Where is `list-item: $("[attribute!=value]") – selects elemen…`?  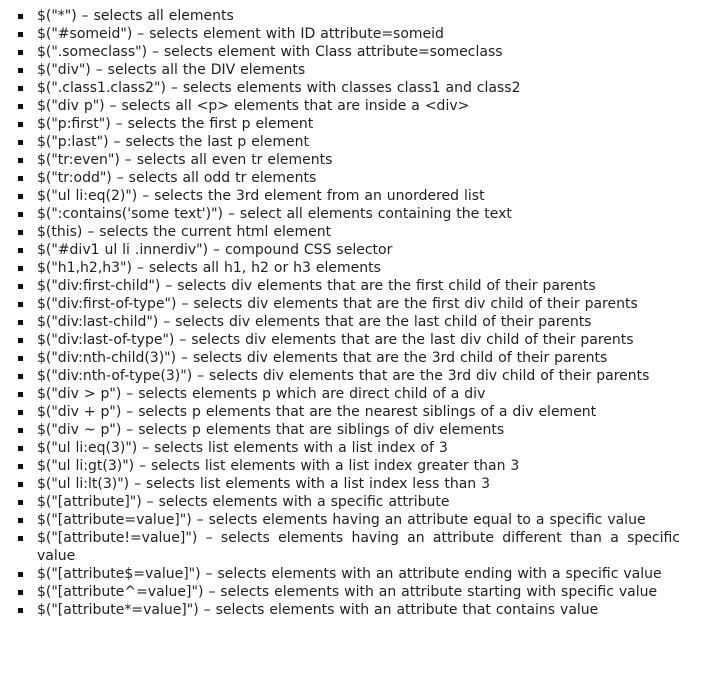
list-item: $("[attribute!=value]") – selects elemen… is located at coordinates (347, 547).